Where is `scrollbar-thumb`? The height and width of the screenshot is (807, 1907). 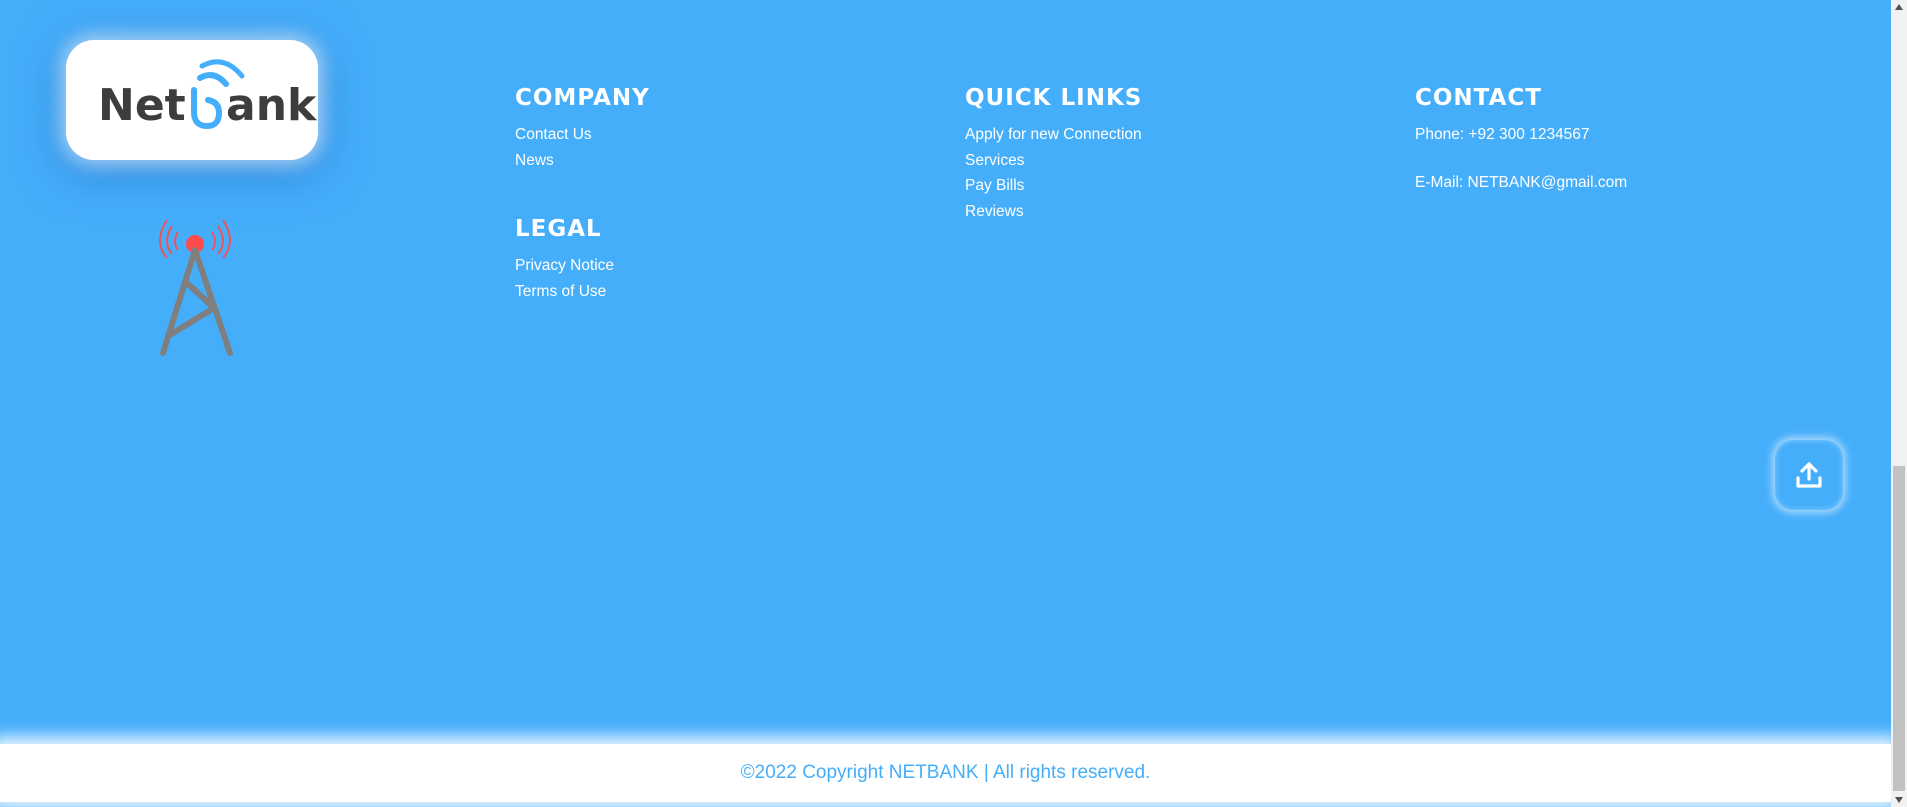 scrollbar-thumb is located at coordinates (1899, 628).